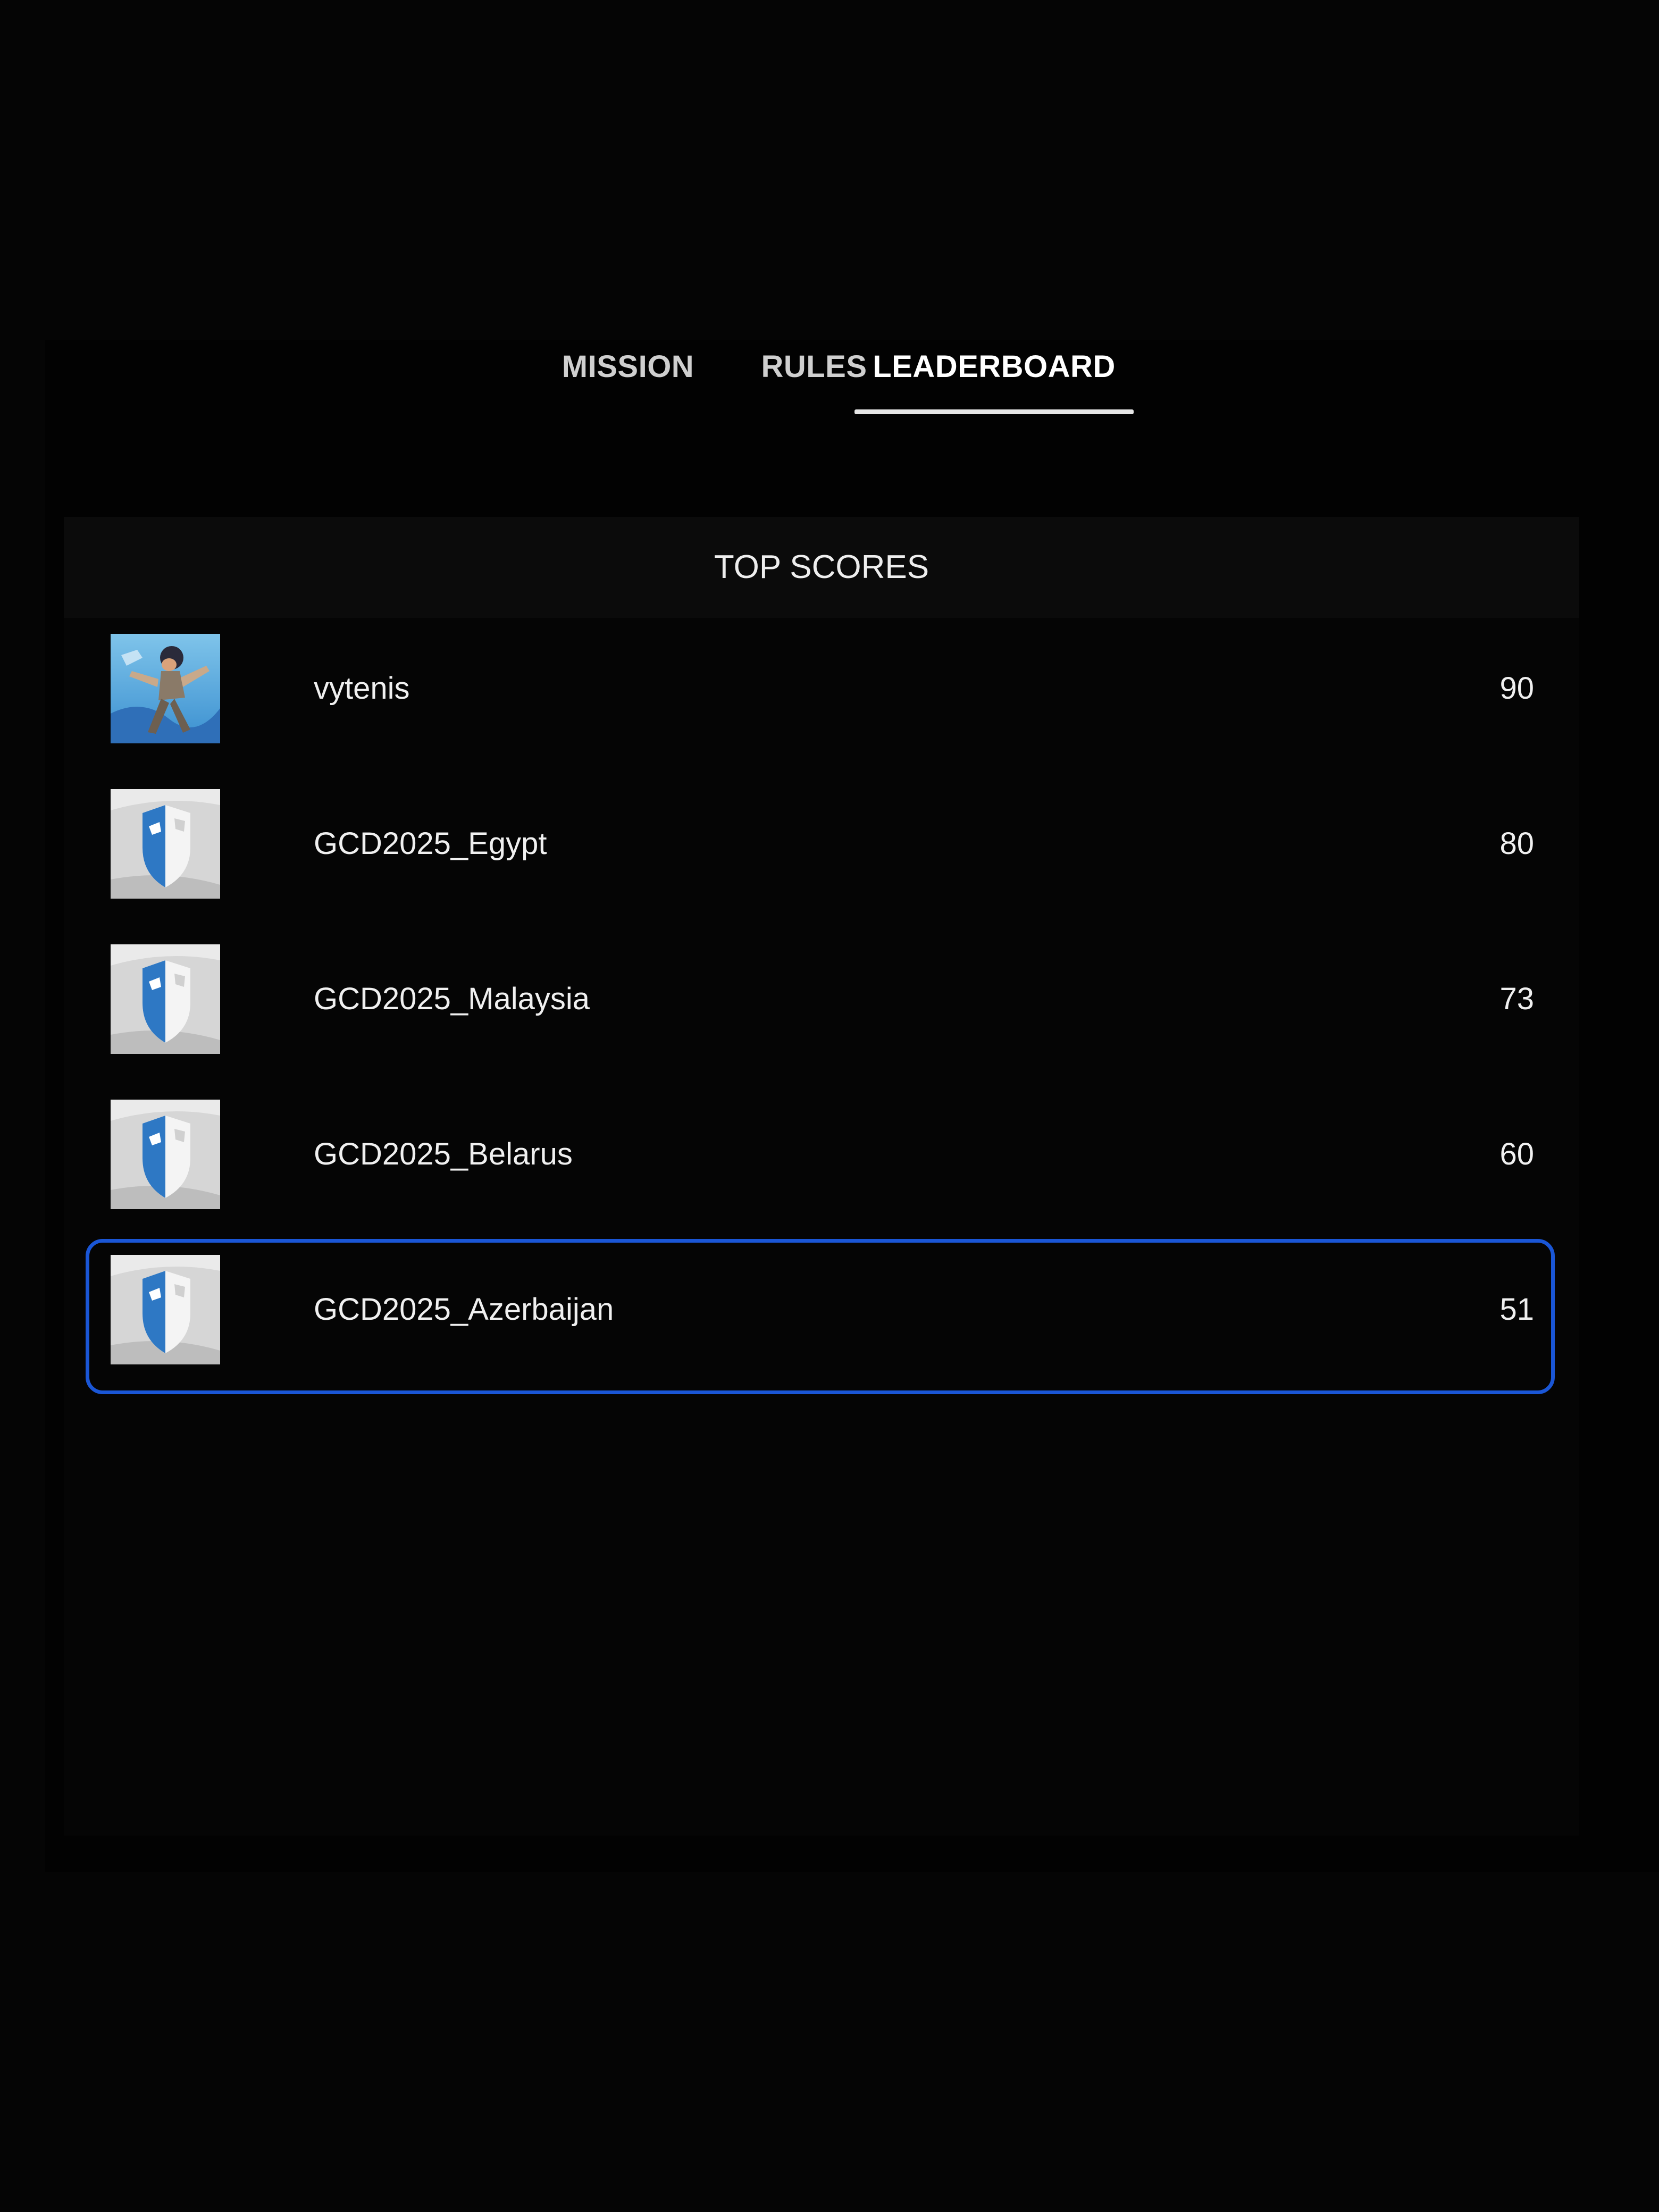 This screenshot has width=1659, height=2212. Describe the element at coordinates (994, 377) in the screenshot. I see `tab-leaderboard: LEADERBOARD` at that location.